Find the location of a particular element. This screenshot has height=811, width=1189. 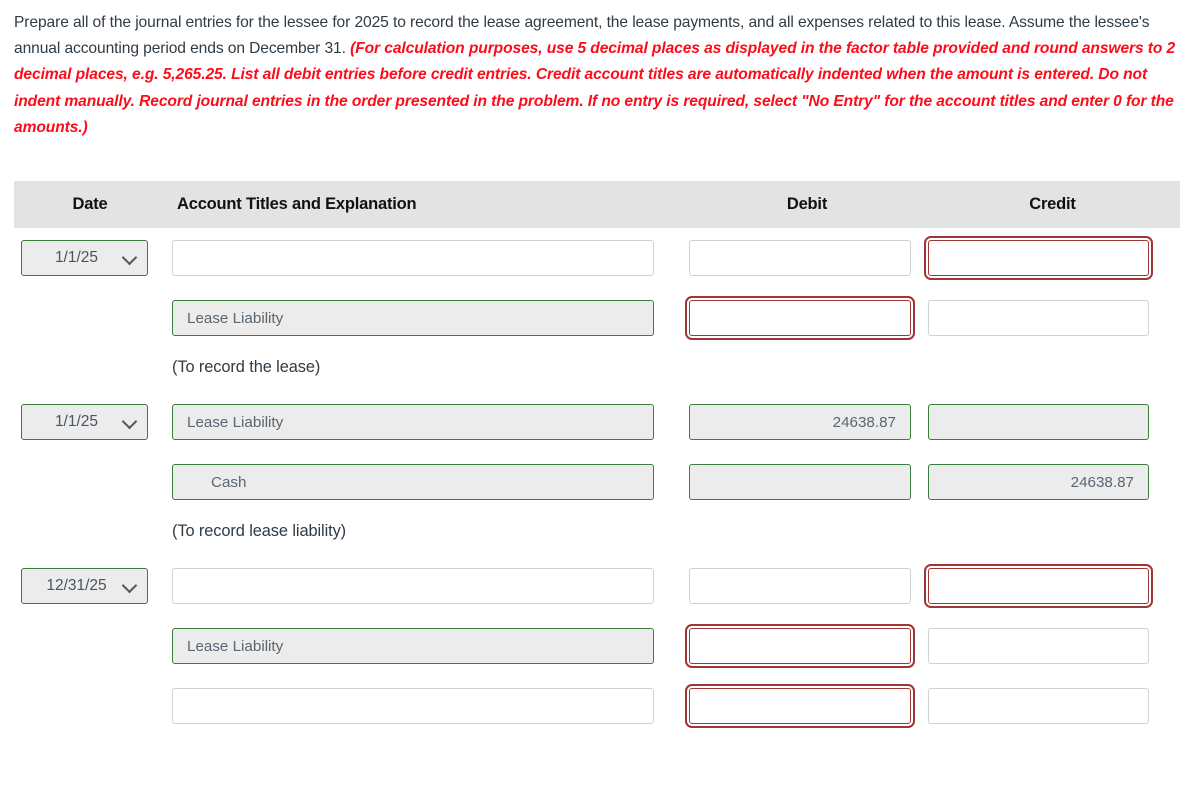

journal-entry-row: 1/1/25 Lease Liability 24638.87 is located at coordinates (597, 422).